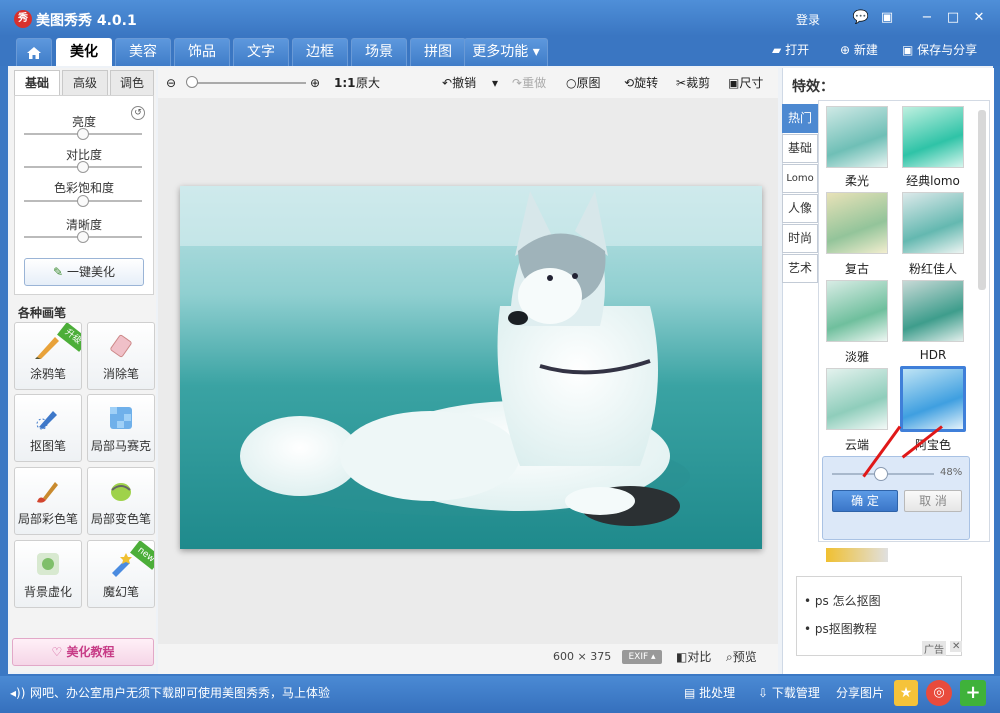  What do you see at coordinates (379, 52) in the screenshot?
I see `tab-scene: 场景` at bounding box center [379, 52].